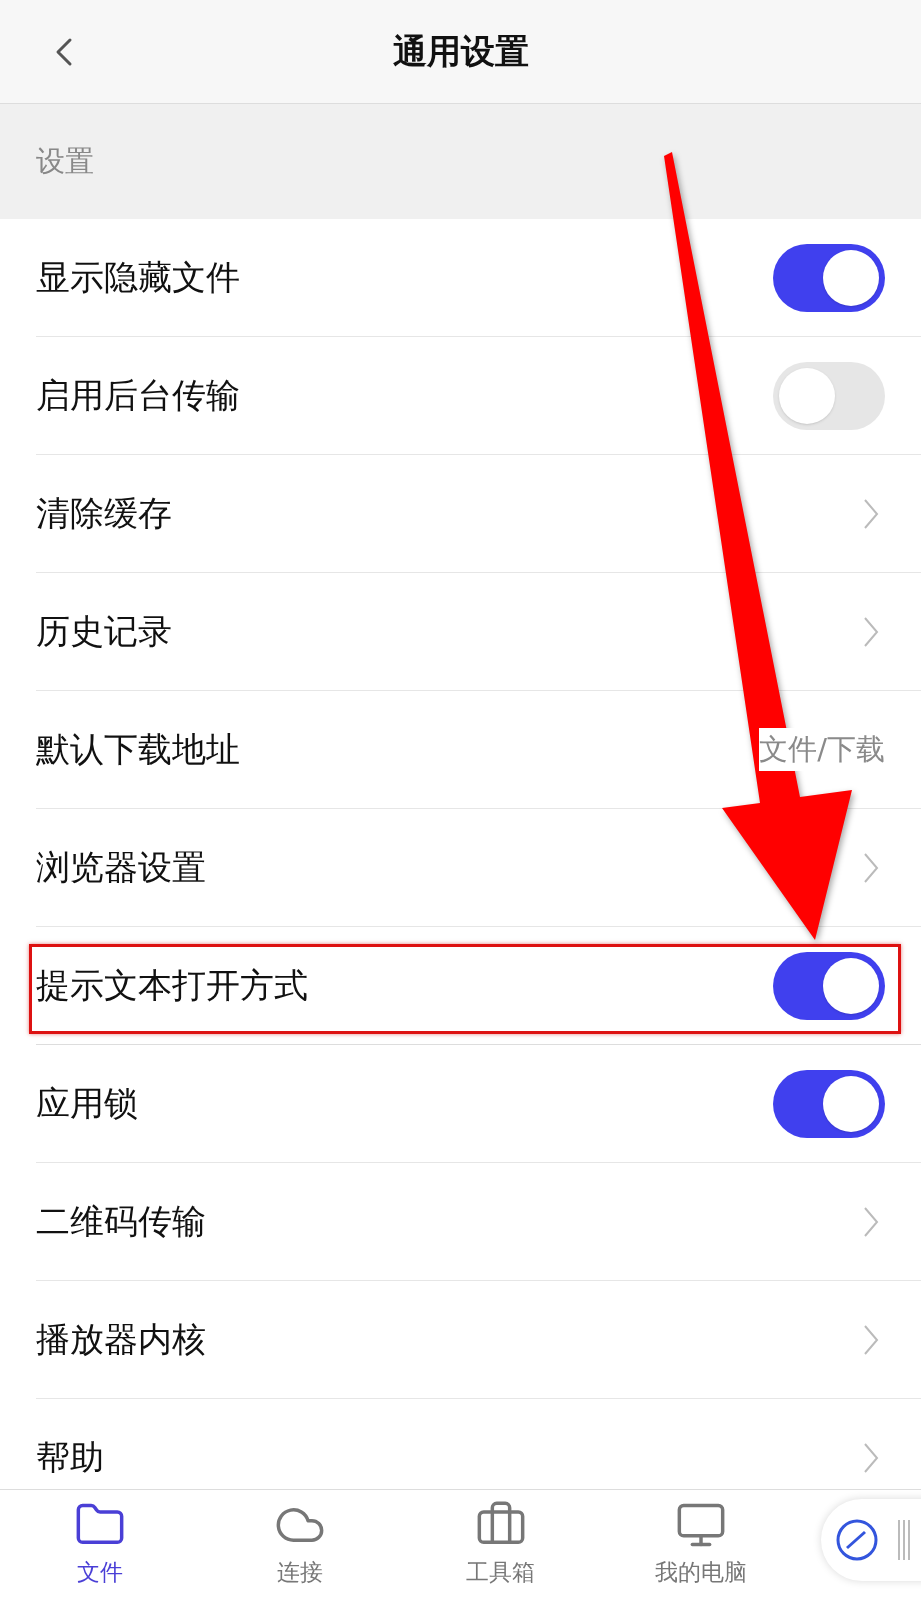 This screenshot has height=1599, width=921. I want to click on page-title: 通用设置, so click(460, 51).